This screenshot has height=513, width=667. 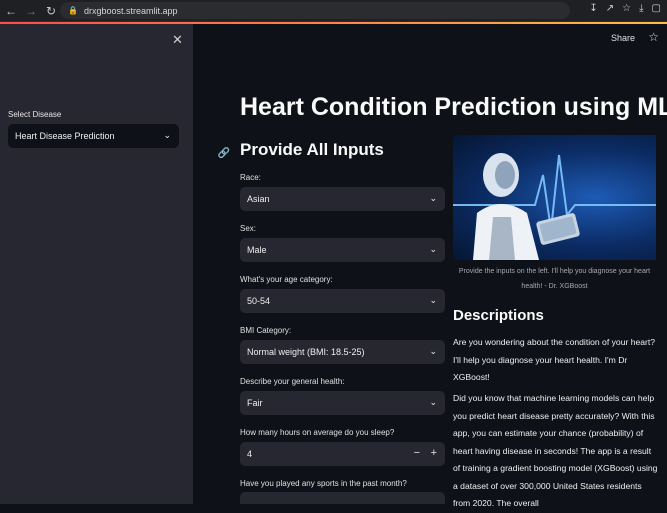 What do you see at coordinates (177, 40) in the screenshot?
I see `close-sidebar-icon: ✕` at bounding box center [177, 40].